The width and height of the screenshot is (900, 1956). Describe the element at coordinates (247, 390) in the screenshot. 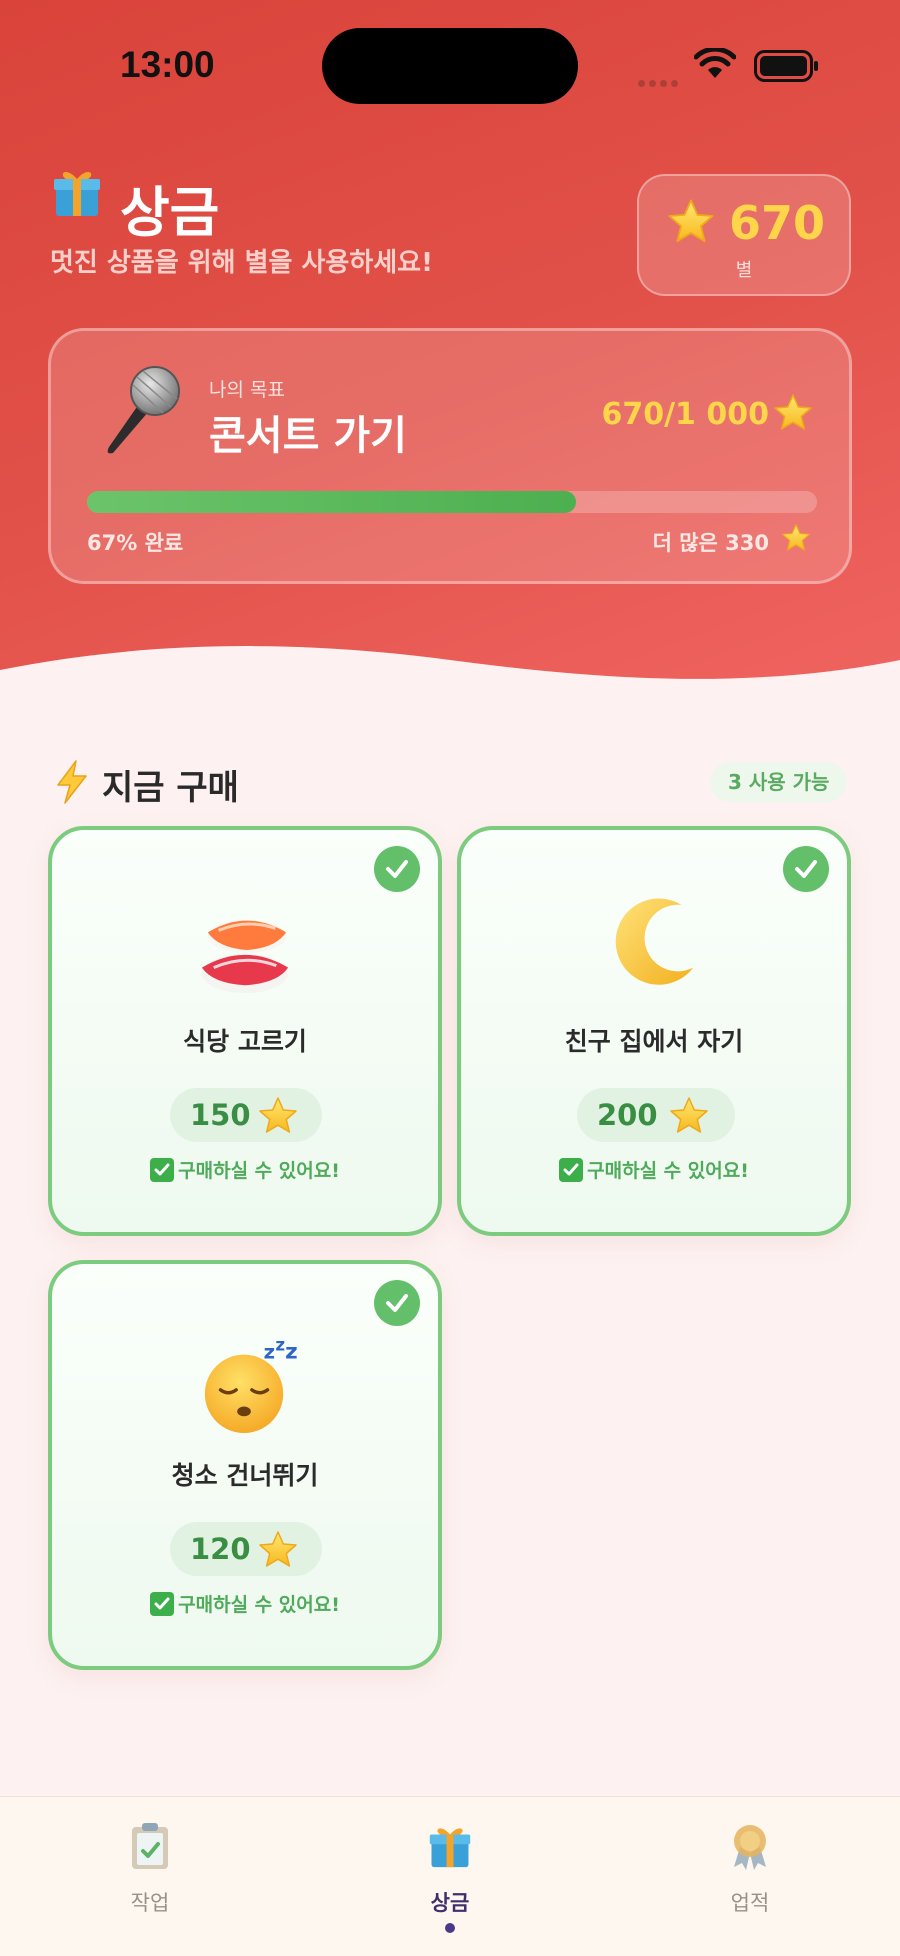

I see `goal-kicker: 나의 목표` at that location.